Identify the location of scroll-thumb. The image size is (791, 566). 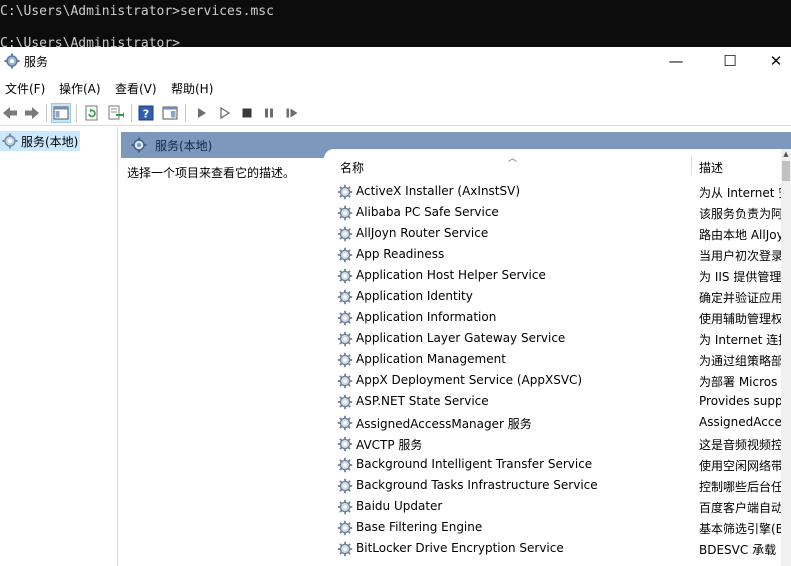
(786, 171).